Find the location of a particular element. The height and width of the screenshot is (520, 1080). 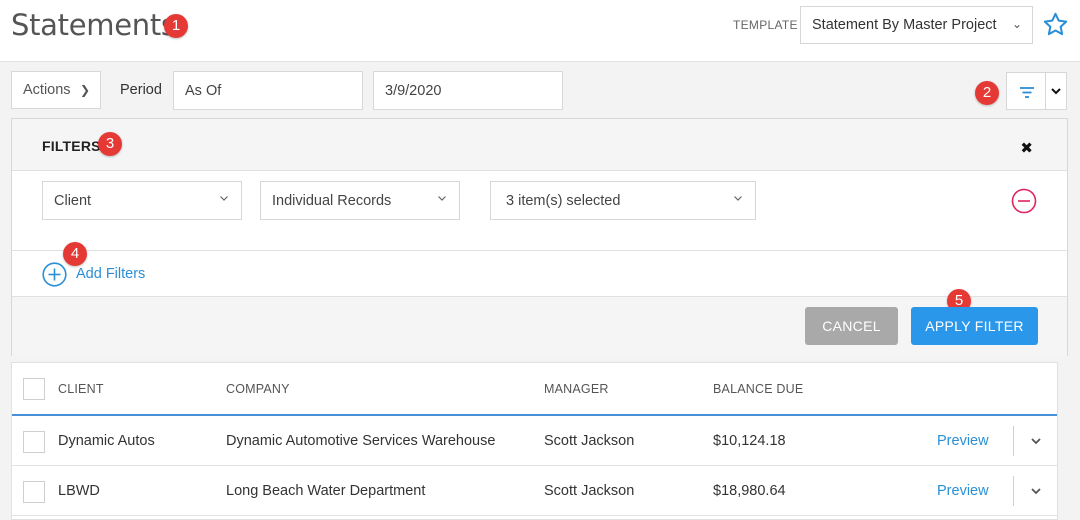

cell-company: Long Beach Water Department is located at coordinates (326, 491).